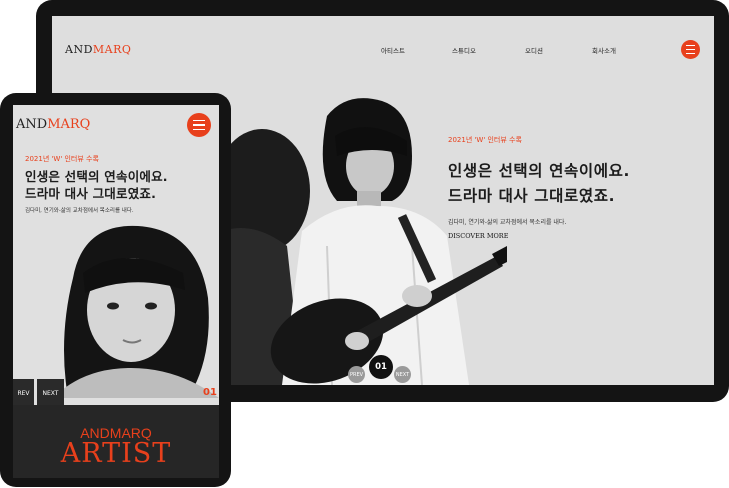 Image resolution: width=729 pixels, height=488 pixels. Describe the element at coordinates (23, 393) in the screenshot. I see `tablet-prev-button: REV` at that location.